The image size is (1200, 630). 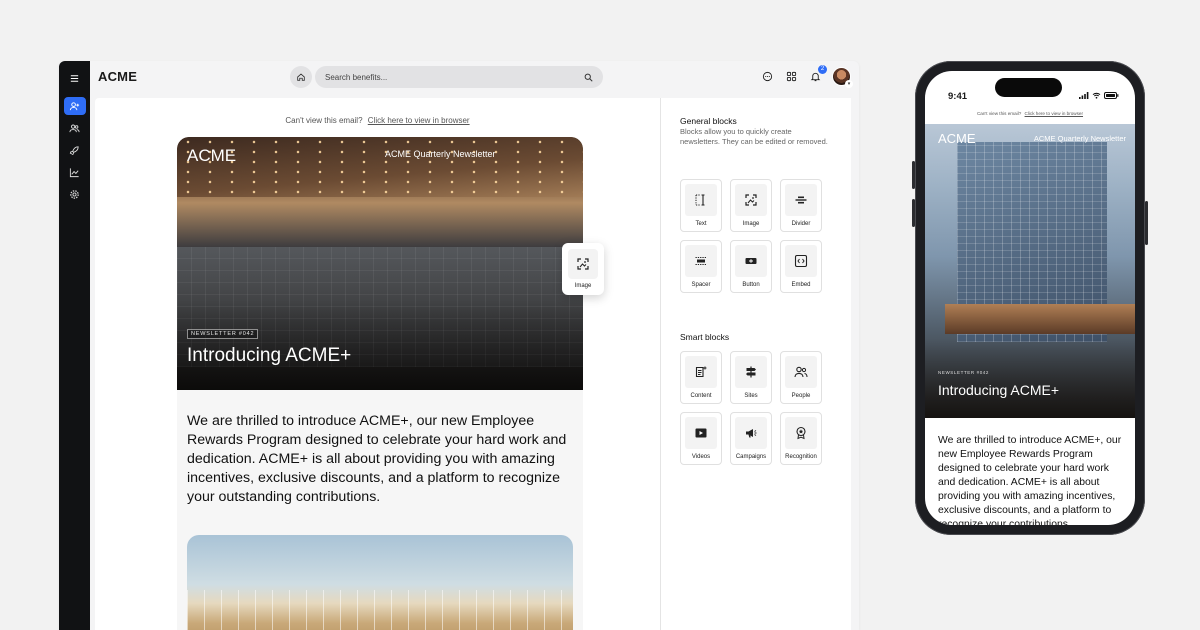 What do you see at coordinates (958, 96) in the screenshot?
I see `status-time: 9:41` at bounding box center [958, 96].